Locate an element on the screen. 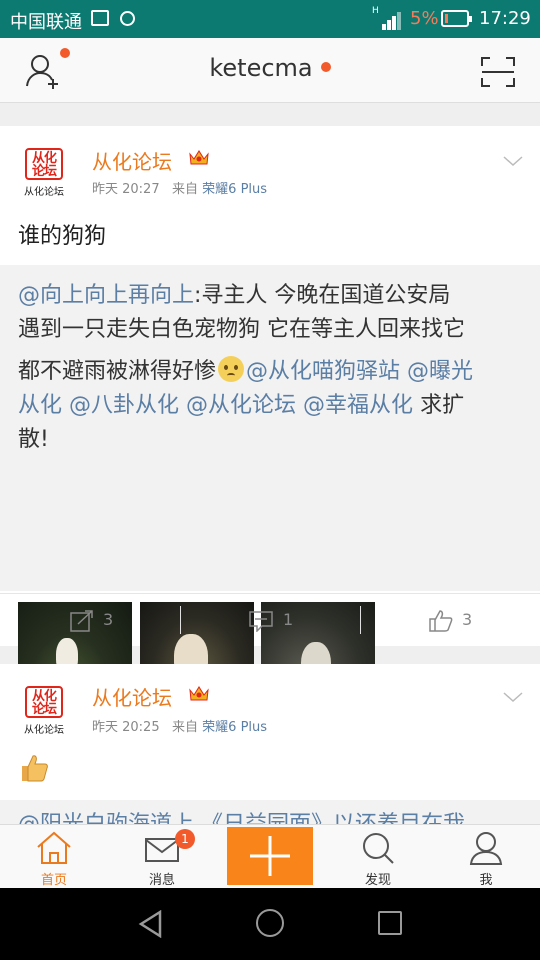 Image resolution: width=540 pixels, height=960 pixels. repost-line: 遇到一只走失白色宠物狗 它在等主人回来找它 is located at coordinates (241, 329).